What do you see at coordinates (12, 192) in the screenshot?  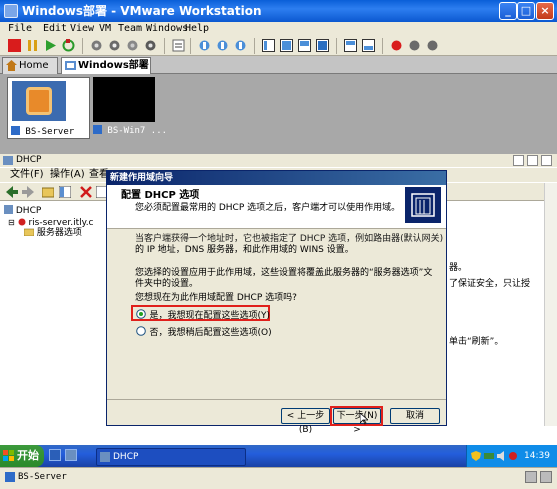 I see `back-arrow-icon` at bounding box center [12, 192].